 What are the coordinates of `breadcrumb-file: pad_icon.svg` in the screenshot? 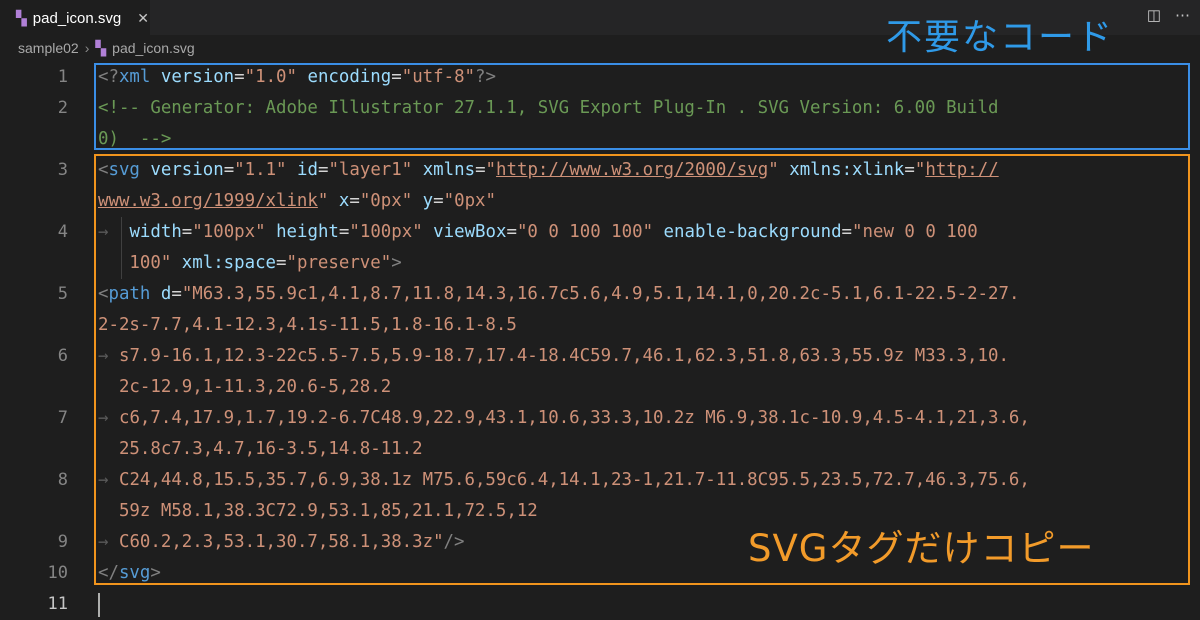 It's located at (153, 48).